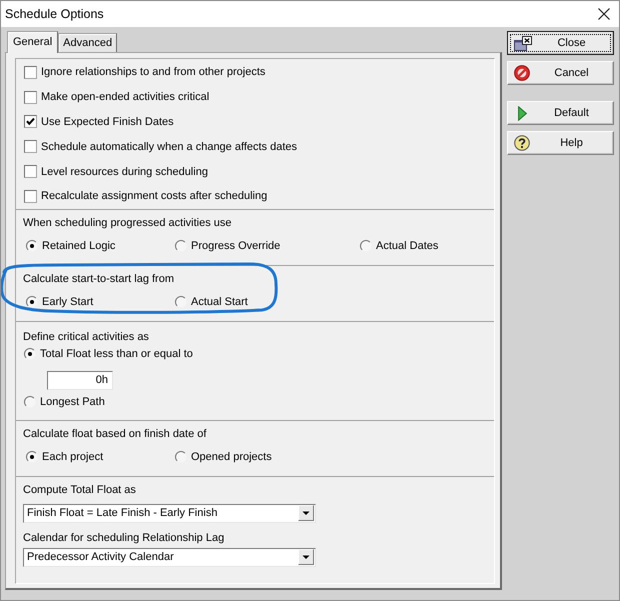 The width and height of the screenshot is (620, 601). I want to click on group-label: Define critical activities as, so click(86, 337).